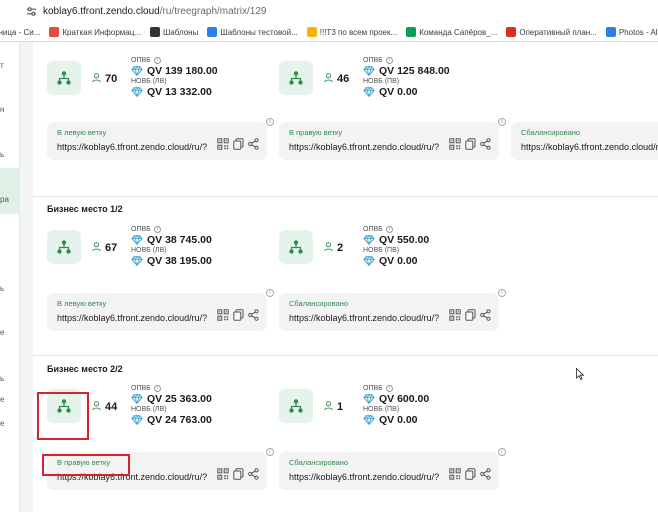  What do you see at coordinates (10, 65) in the screenshot?
I see `sidebar-item: т` at bounding box center [10, 65].